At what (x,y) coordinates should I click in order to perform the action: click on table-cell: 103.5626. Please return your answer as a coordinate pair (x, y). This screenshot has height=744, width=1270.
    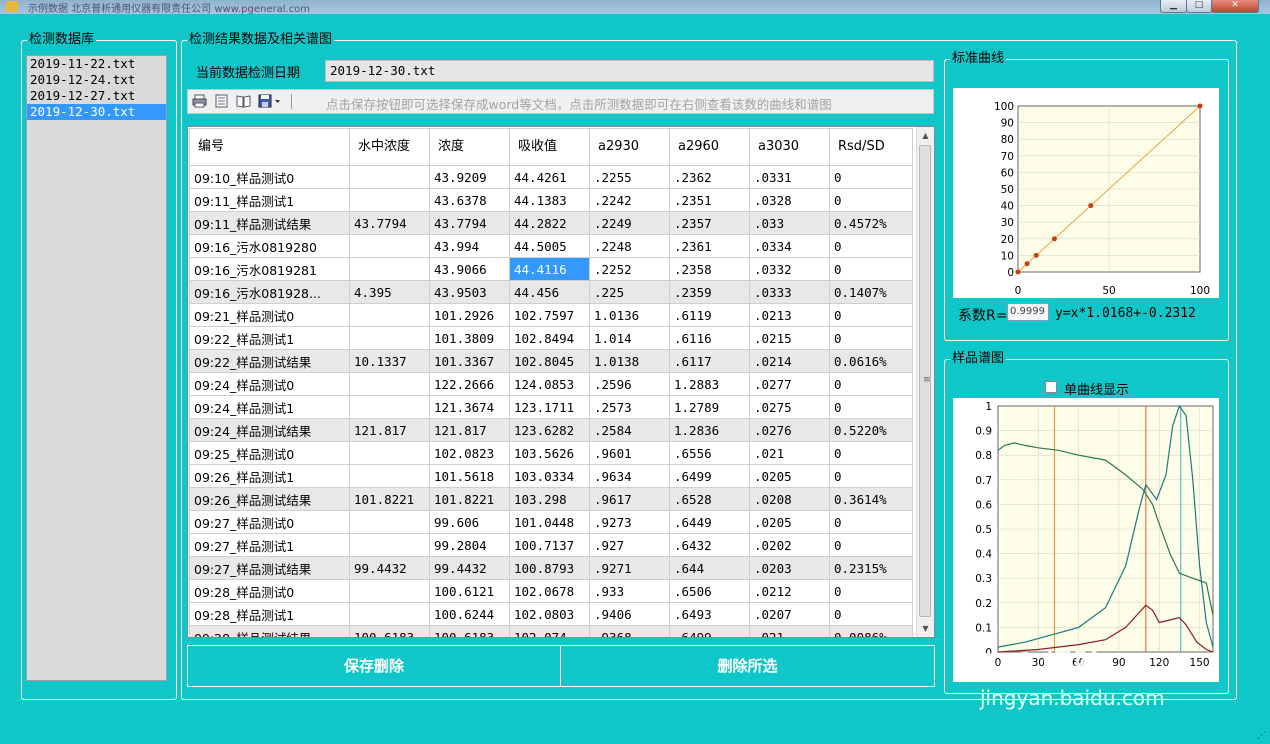
    Looking at the image, I should click on (549, 453).